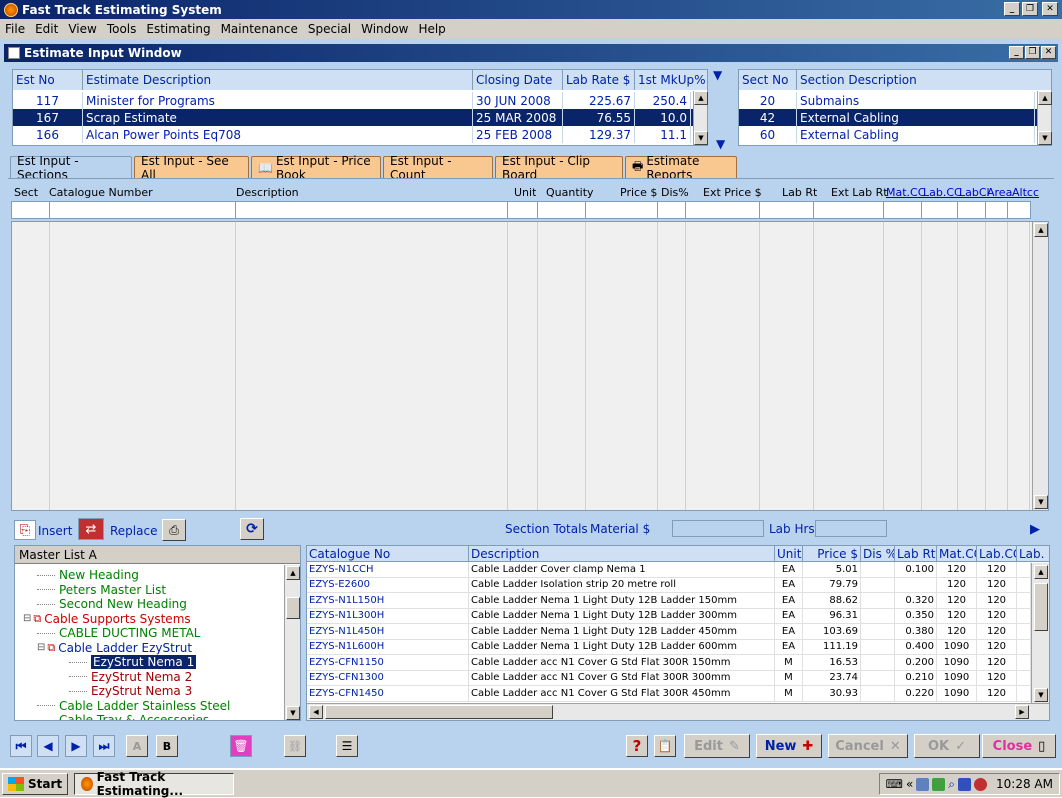 This screenshot has height=798, width=1062. What do you see at coordinates (1016, 52) in the screenshot?
I see `child-minimize-button: _` at bounding box center [1016, 52].